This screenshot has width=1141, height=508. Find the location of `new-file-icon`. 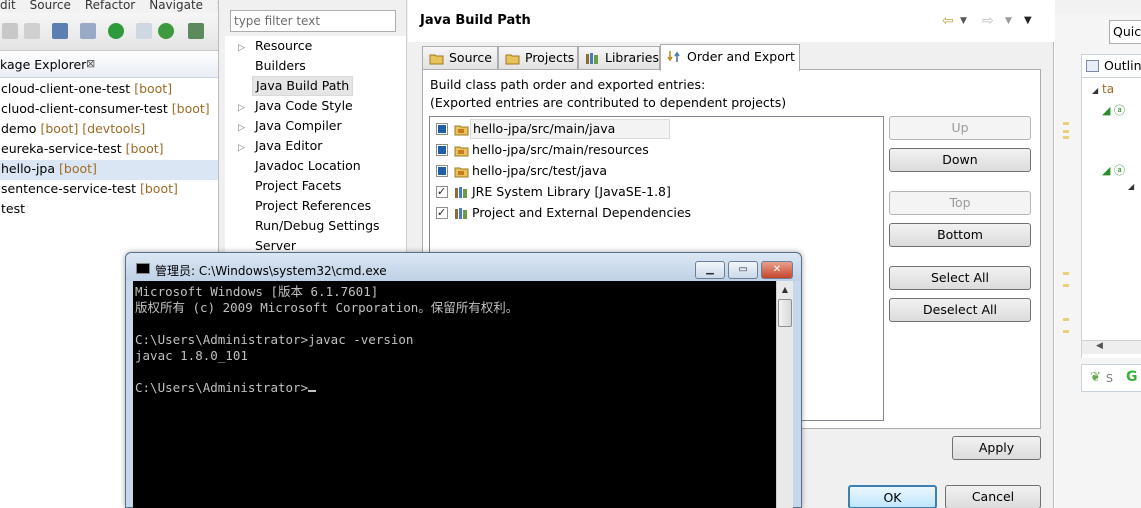

new-file-icon is located at coordinates (144, 31).